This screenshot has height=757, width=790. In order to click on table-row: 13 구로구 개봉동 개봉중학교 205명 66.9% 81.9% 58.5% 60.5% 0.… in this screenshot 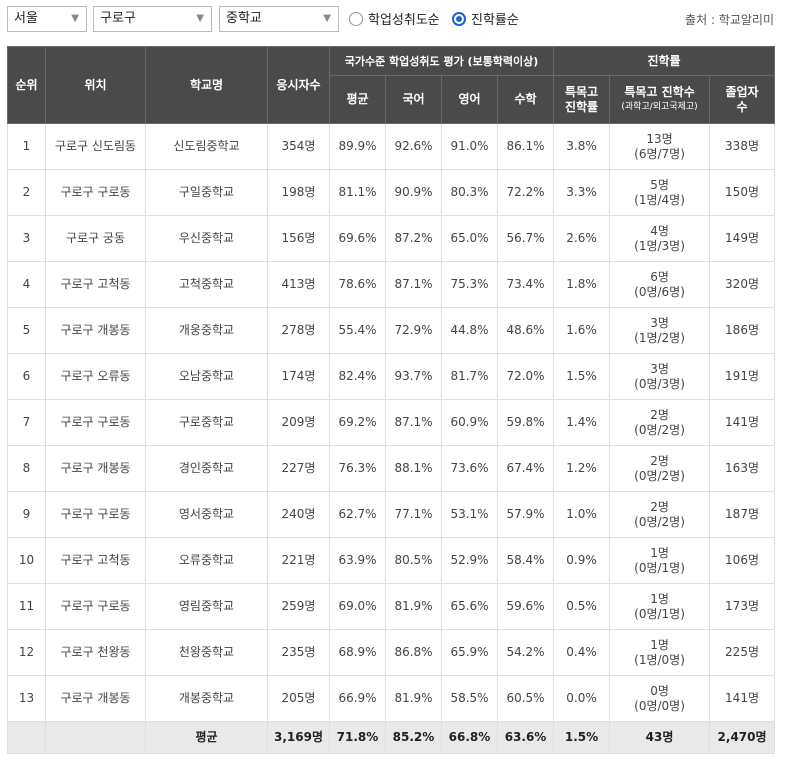, I will do `click(391, 698)`.